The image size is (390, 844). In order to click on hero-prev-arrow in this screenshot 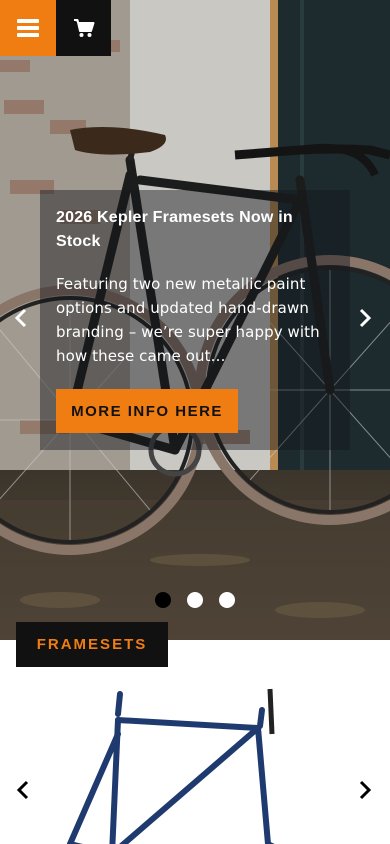, I will do `click(21, 320)`.